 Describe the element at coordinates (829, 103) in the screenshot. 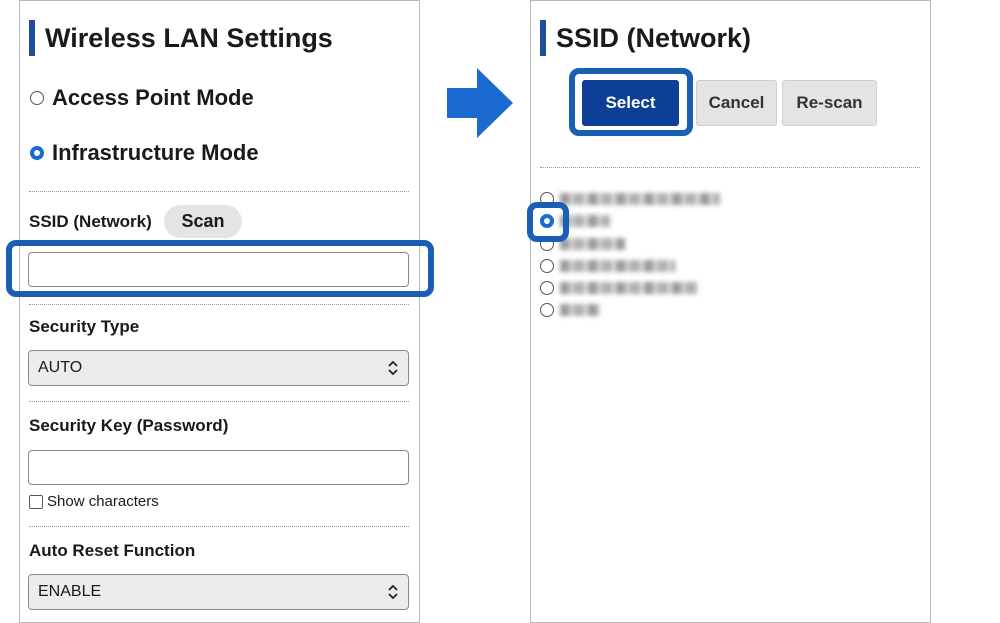

I see `rescan-button: Re-scan` at that location.